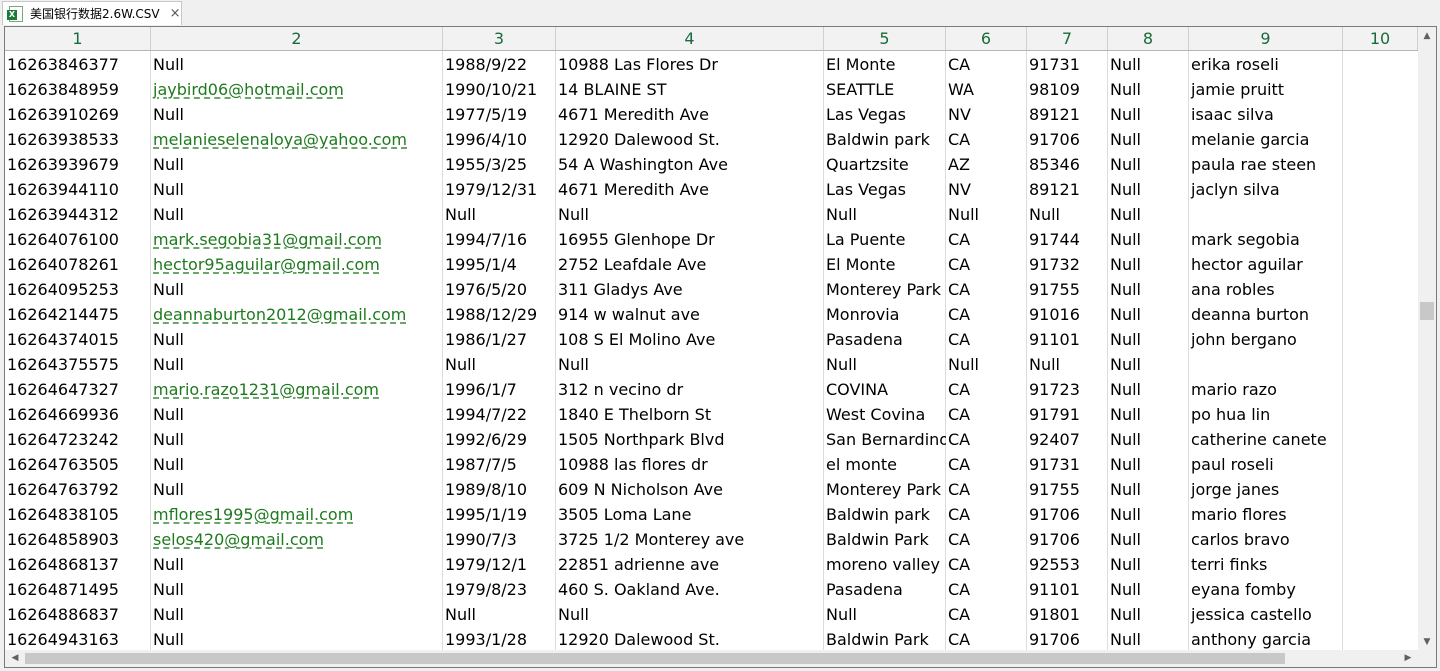 The height and width of the screenshot is (671, 1440). Describe the element at coordinates (499, 163) in the screenshot. I see `table-cell: 1955/3/25` at that location.